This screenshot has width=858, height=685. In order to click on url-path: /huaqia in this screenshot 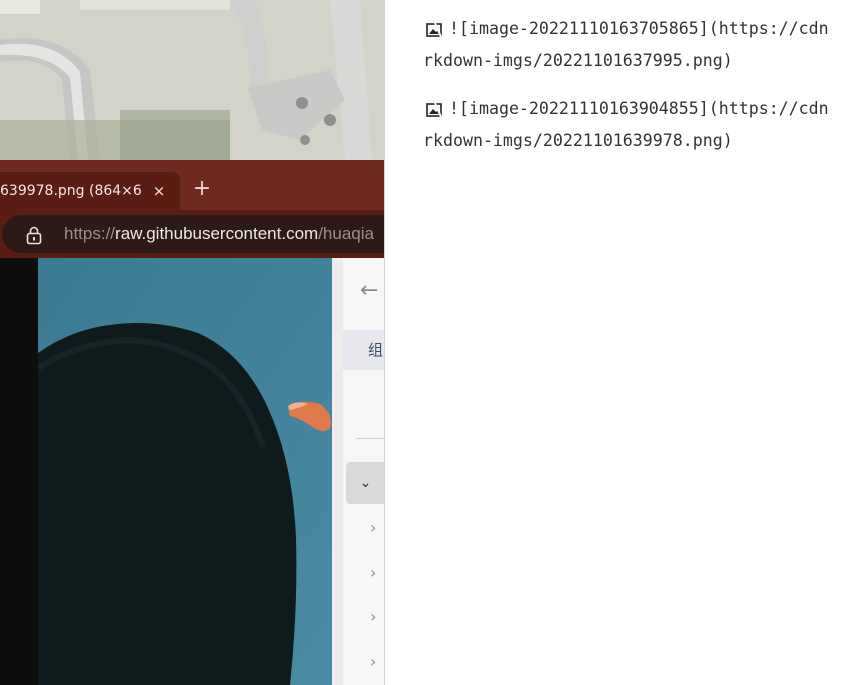, I will do `click(346, 233)`.